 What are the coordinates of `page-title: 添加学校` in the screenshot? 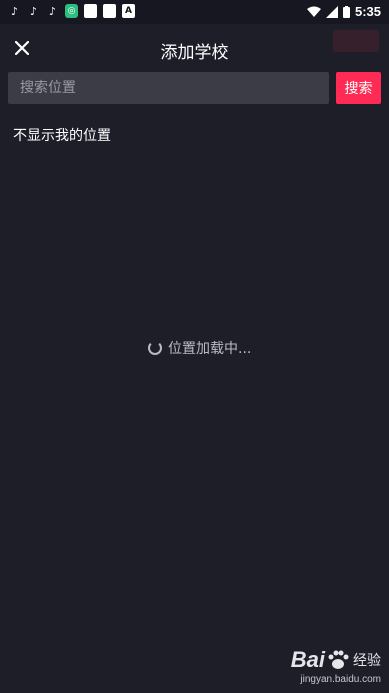 It's located at (194, 53).